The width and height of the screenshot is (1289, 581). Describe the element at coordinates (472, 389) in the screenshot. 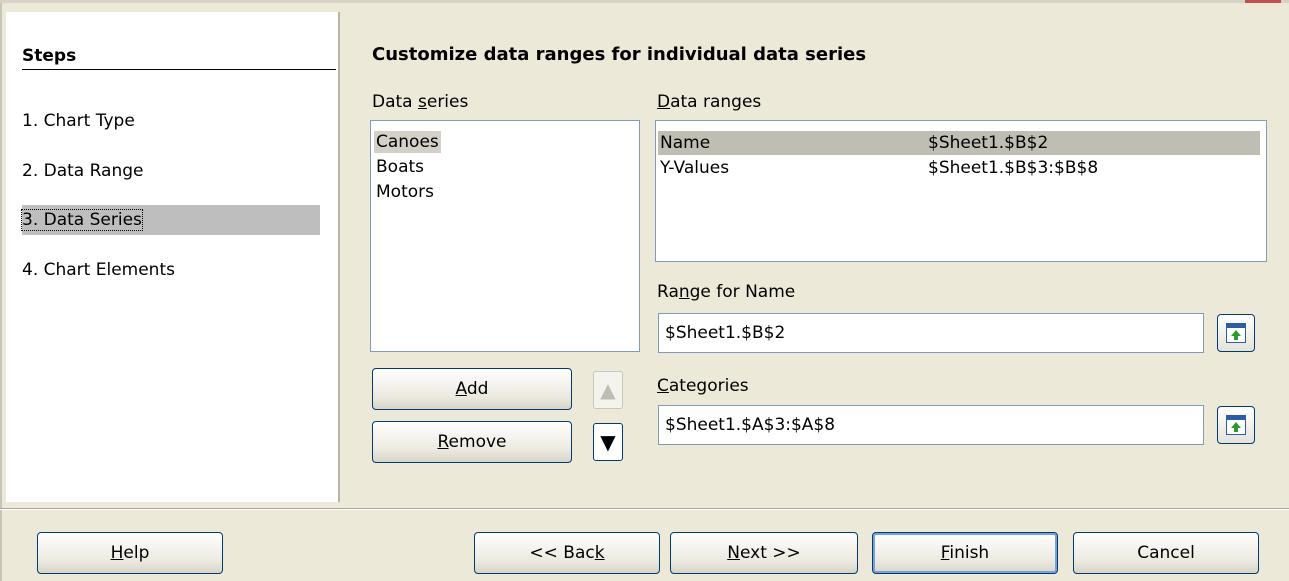

I see `add-button: Add` at that location.